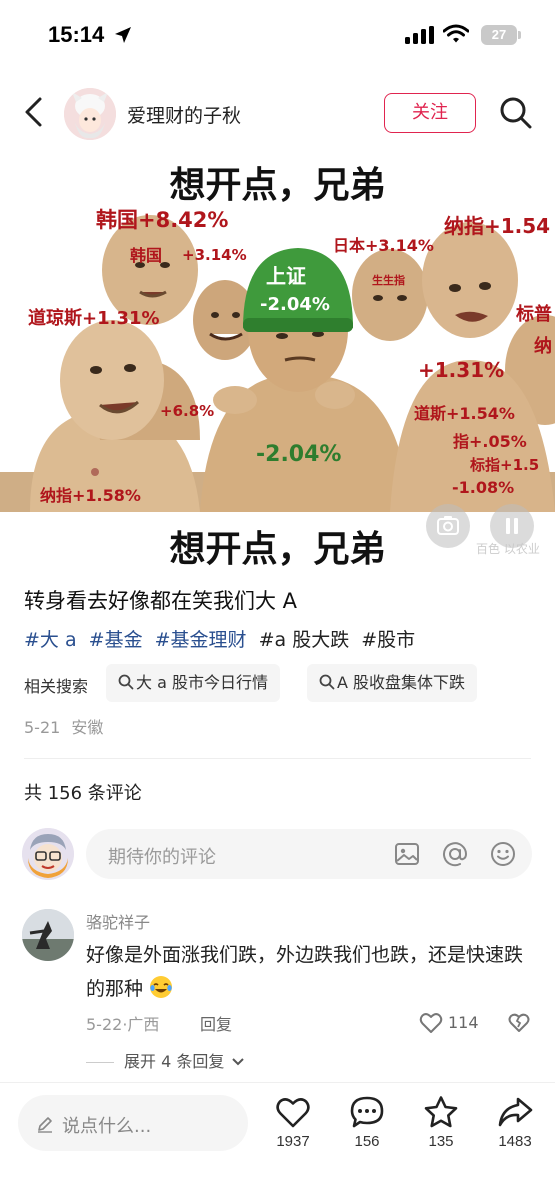  I want to click on expand-replies-button: 展开 4 条回复, so click(165, 1060).